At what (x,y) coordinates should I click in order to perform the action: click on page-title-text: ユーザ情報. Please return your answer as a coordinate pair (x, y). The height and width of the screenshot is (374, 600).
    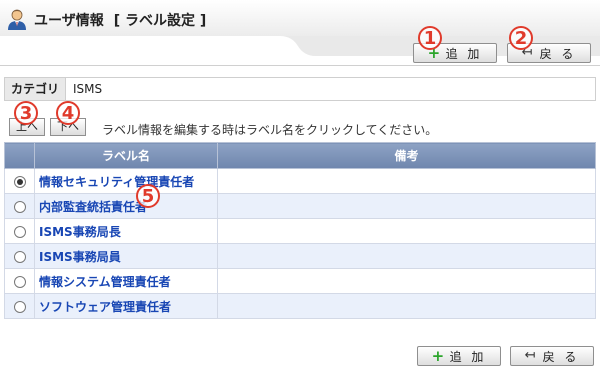
    Looking at the image, I should click on (69, 21).